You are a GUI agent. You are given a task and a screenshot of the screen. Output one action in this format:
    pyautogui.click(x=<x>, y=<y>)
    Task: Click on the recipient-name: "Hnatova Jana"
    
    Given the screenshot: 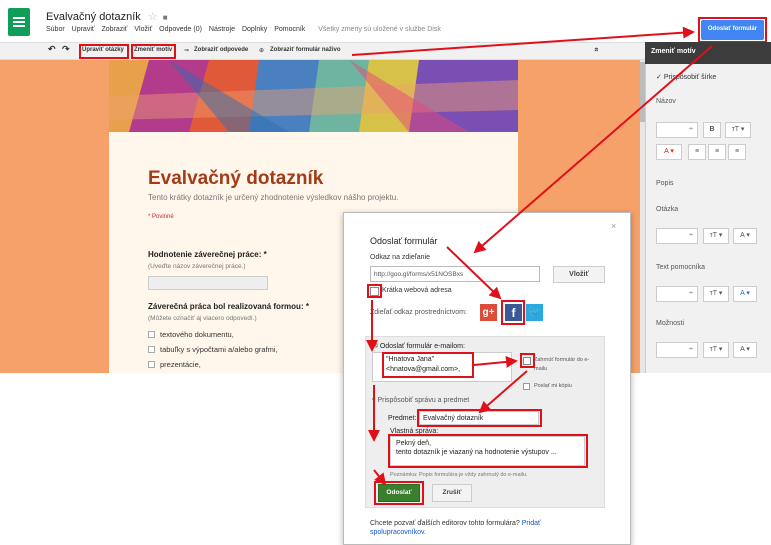 What is the action you would take?
    pyautogui.click(x=410, y=359)
    